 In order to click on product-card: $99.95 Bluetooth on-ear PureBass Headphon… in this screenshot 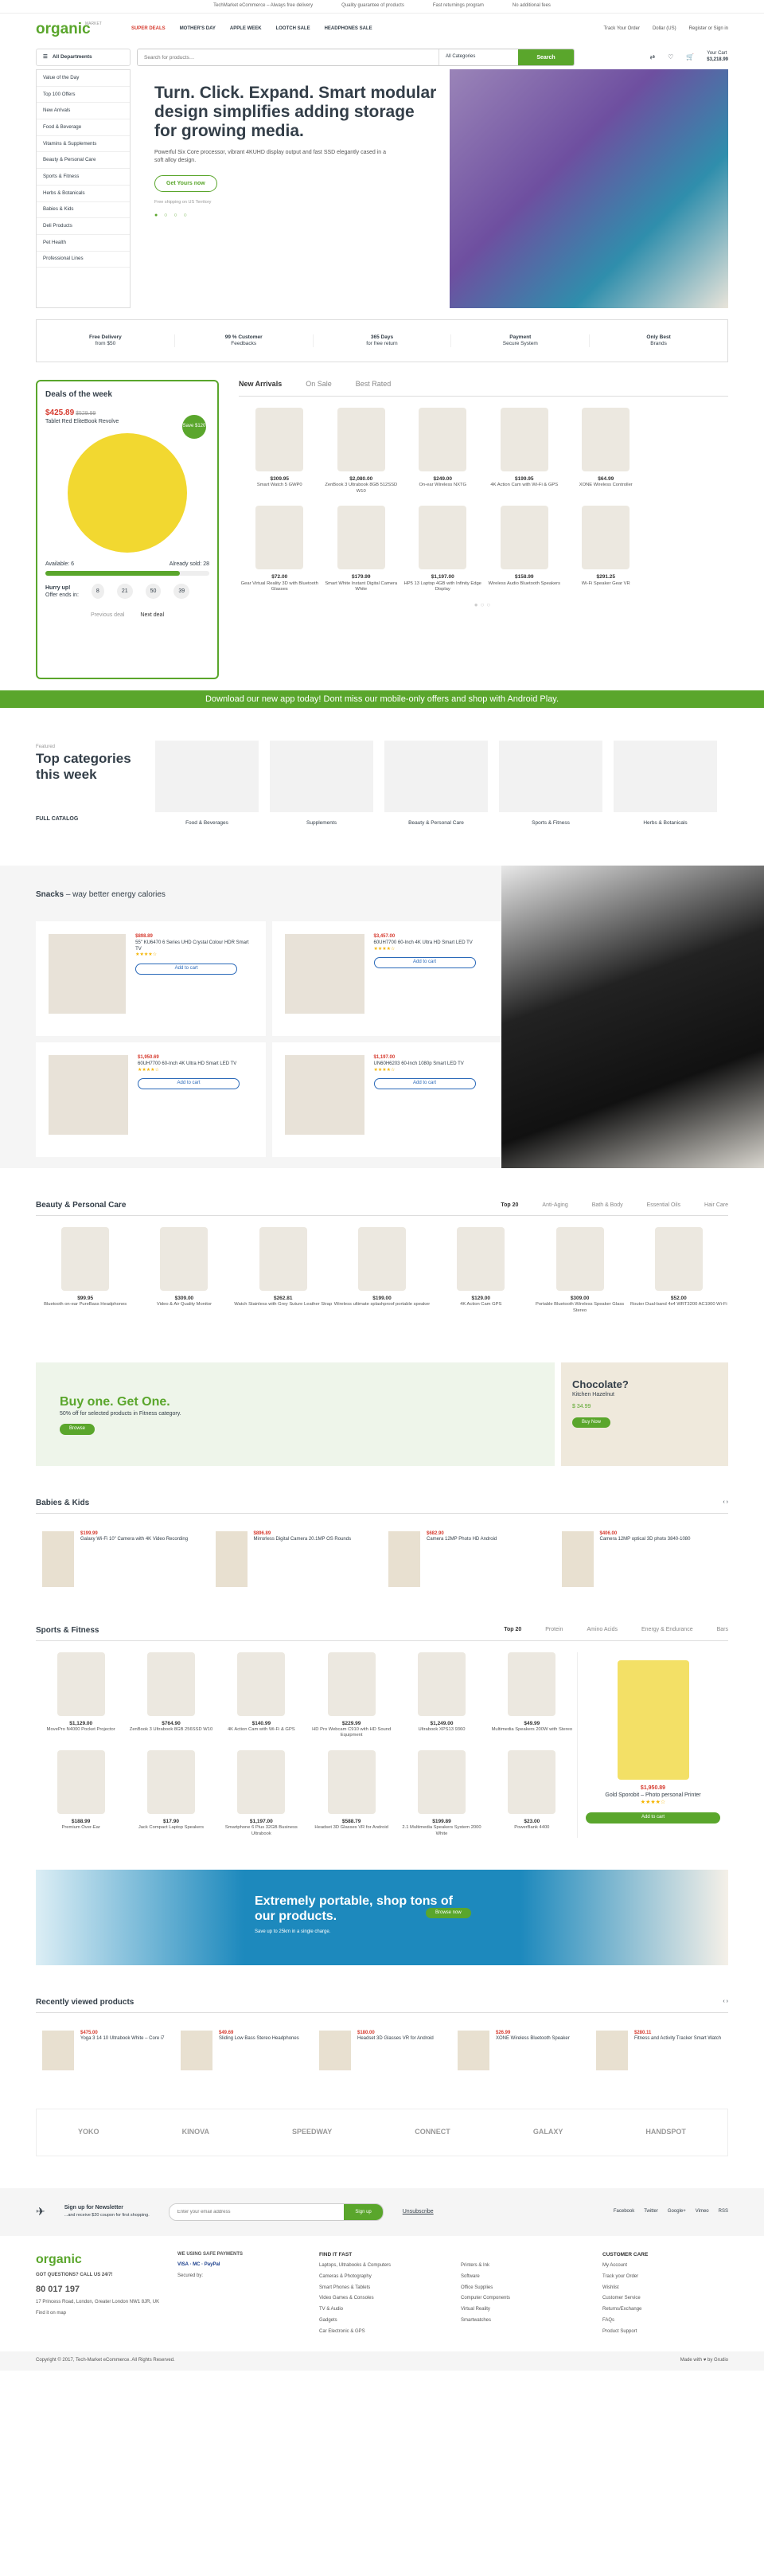, I will do `click(85, 1271)`.